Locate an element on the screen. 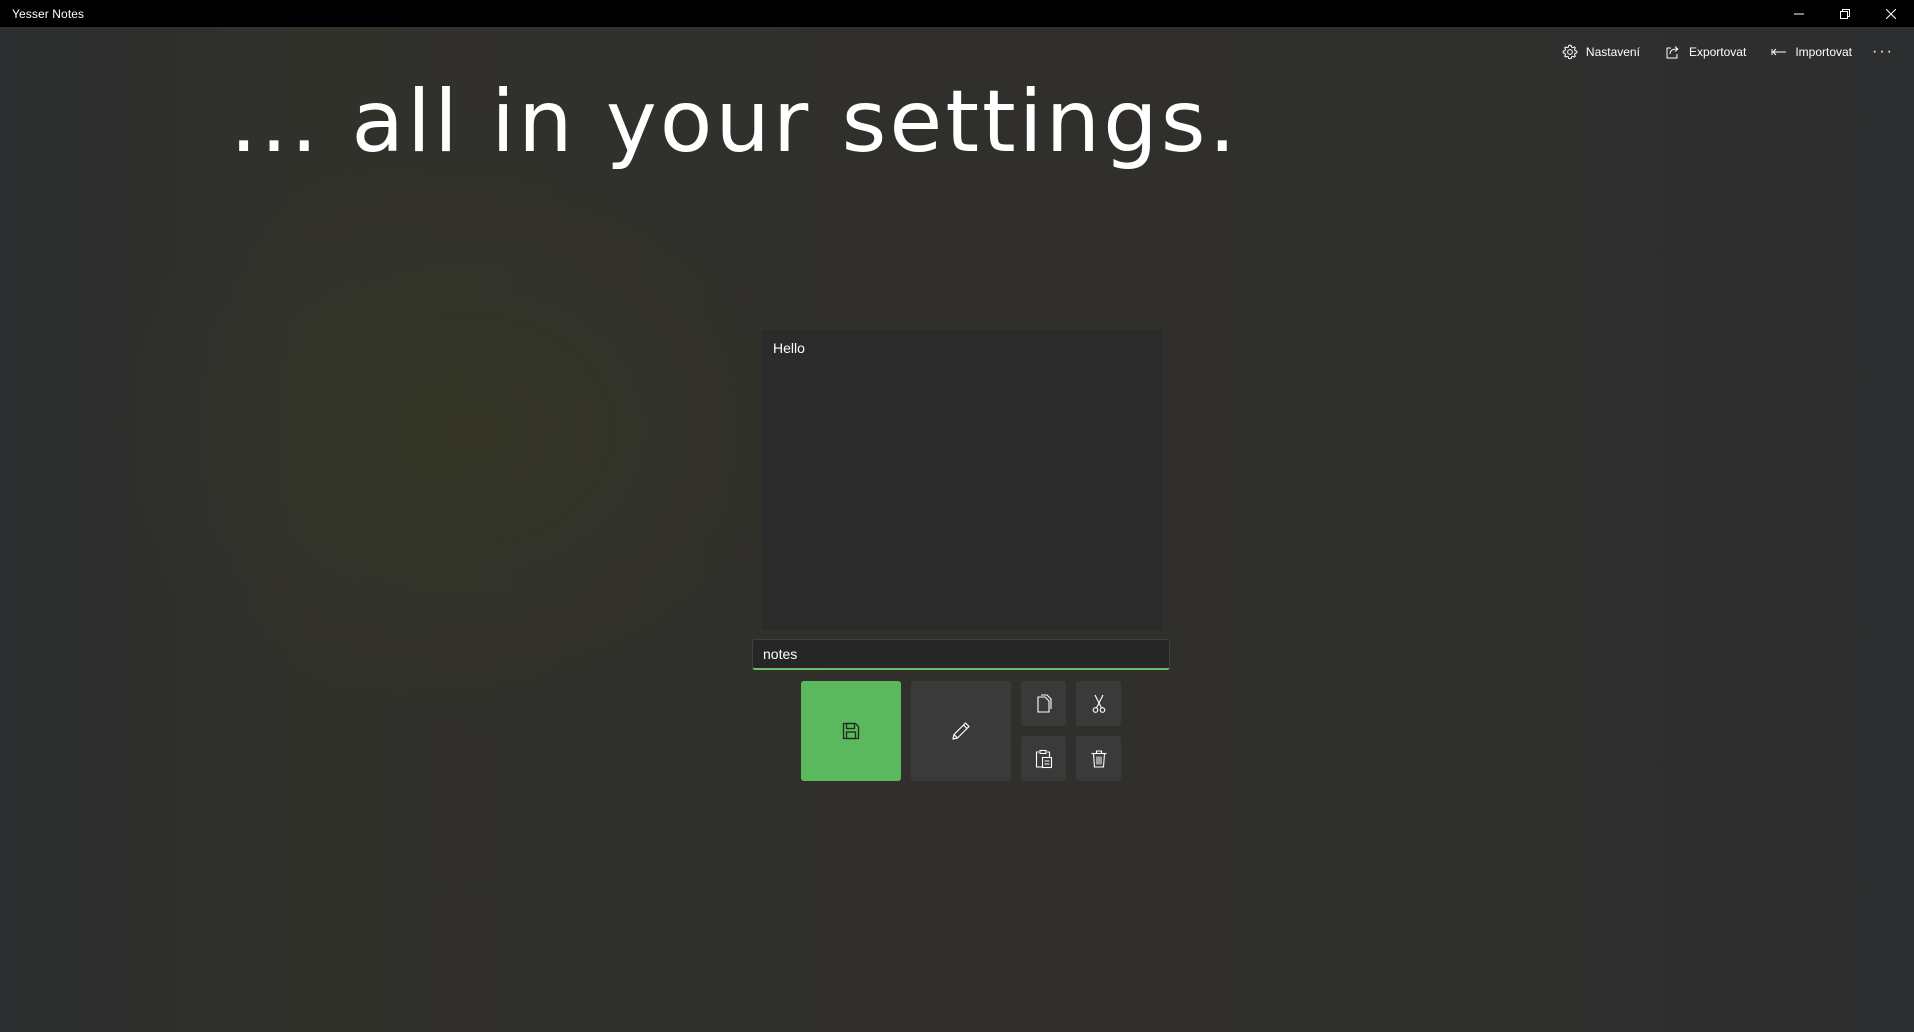 This screenshot has height=1032, width=1914. save-button is located at coordinates (851, 731).